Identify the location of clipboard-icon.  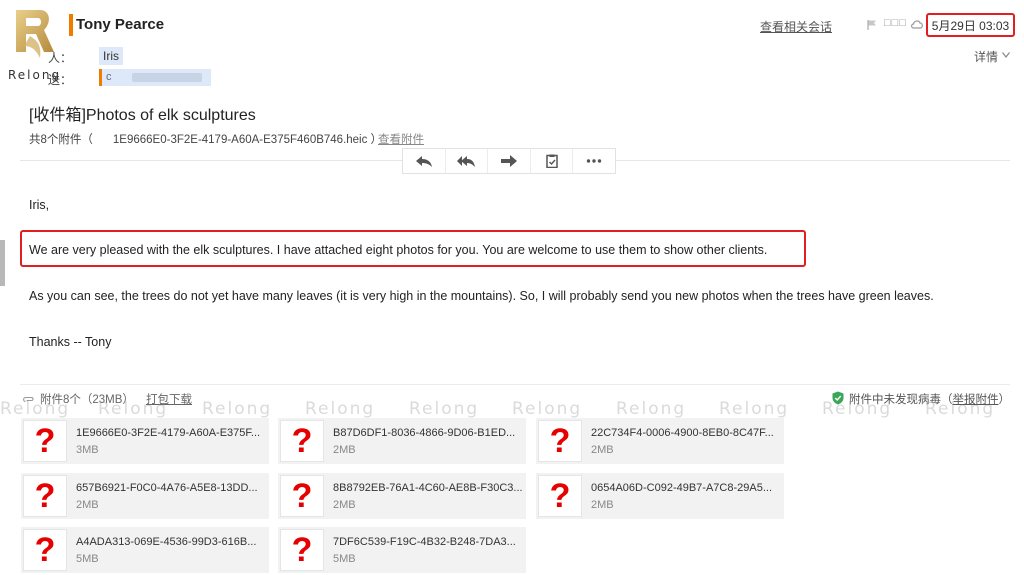
(551, 161).